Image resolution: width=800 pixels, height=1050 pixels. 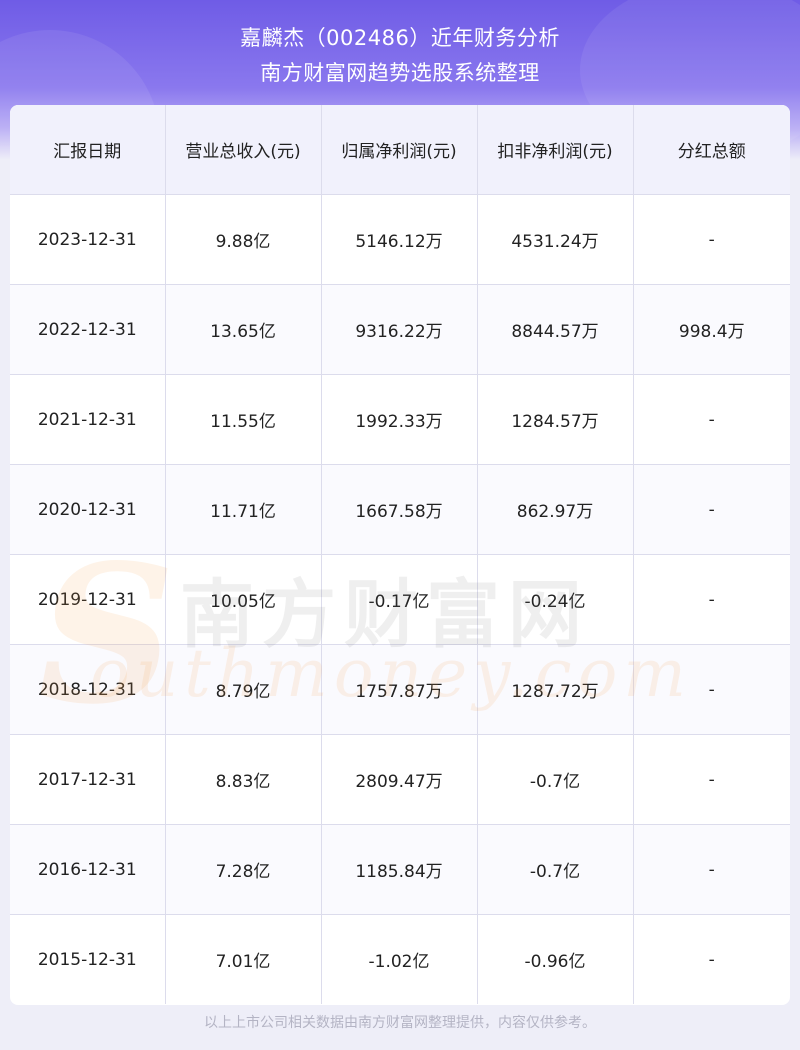 I want to click on cell-deducted-net-profit: -0.96亿, so click(x=555, y=959).